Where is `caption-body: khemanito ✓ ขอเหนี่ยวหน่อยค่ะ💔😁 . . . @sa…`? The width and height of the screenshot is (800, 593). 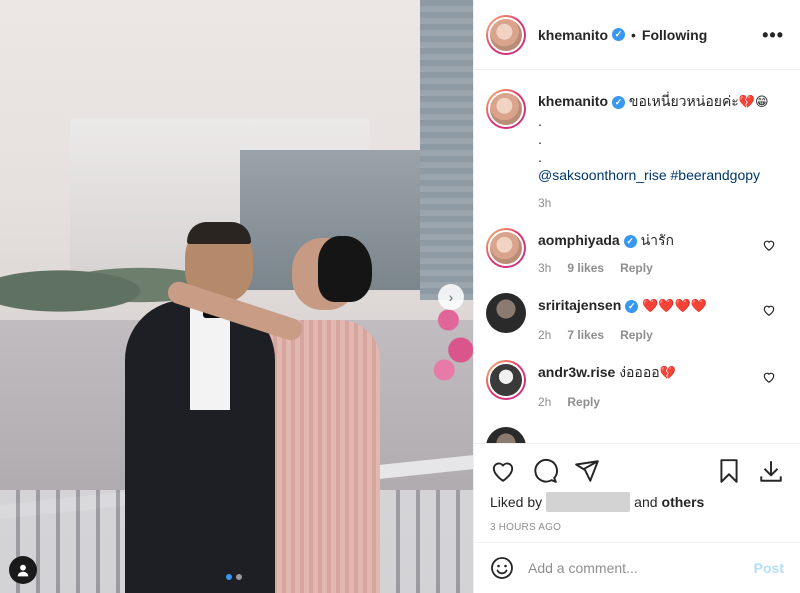
caption-body: khemanito ✓ ขอเหนี่ยวหน่อยค่ะ💔😁 . . . @sa… is located at coordinates (661, 150).